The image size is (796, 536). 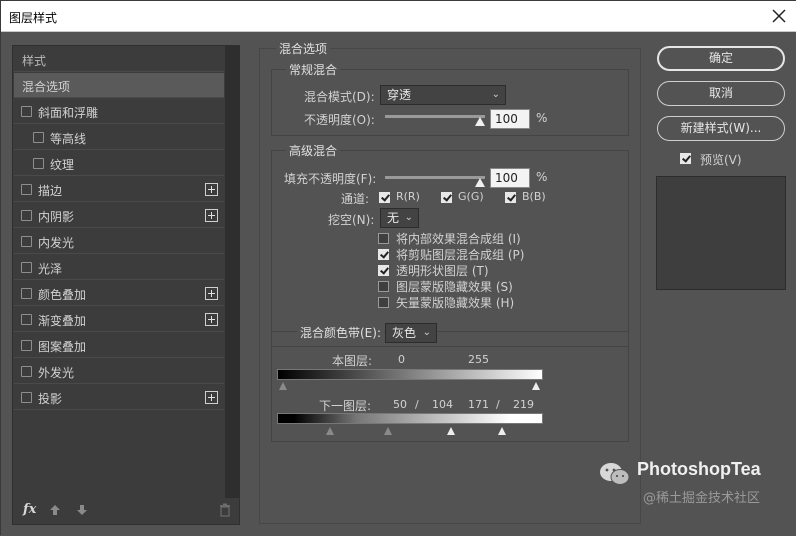 I want to click on style-item-8: 光泽, so click(x=119, y=267).